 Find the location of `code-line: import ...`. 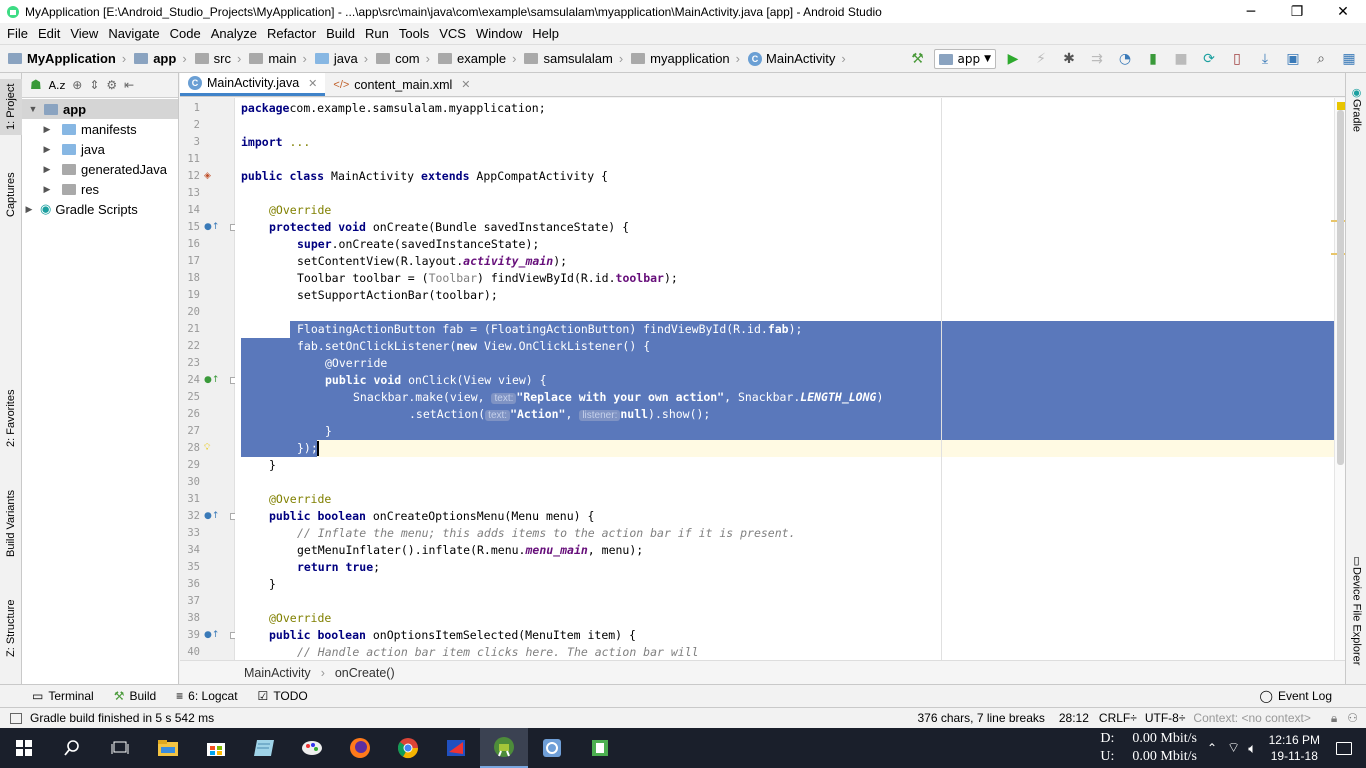

code-line: import ... is located at coordinates (784, 142).